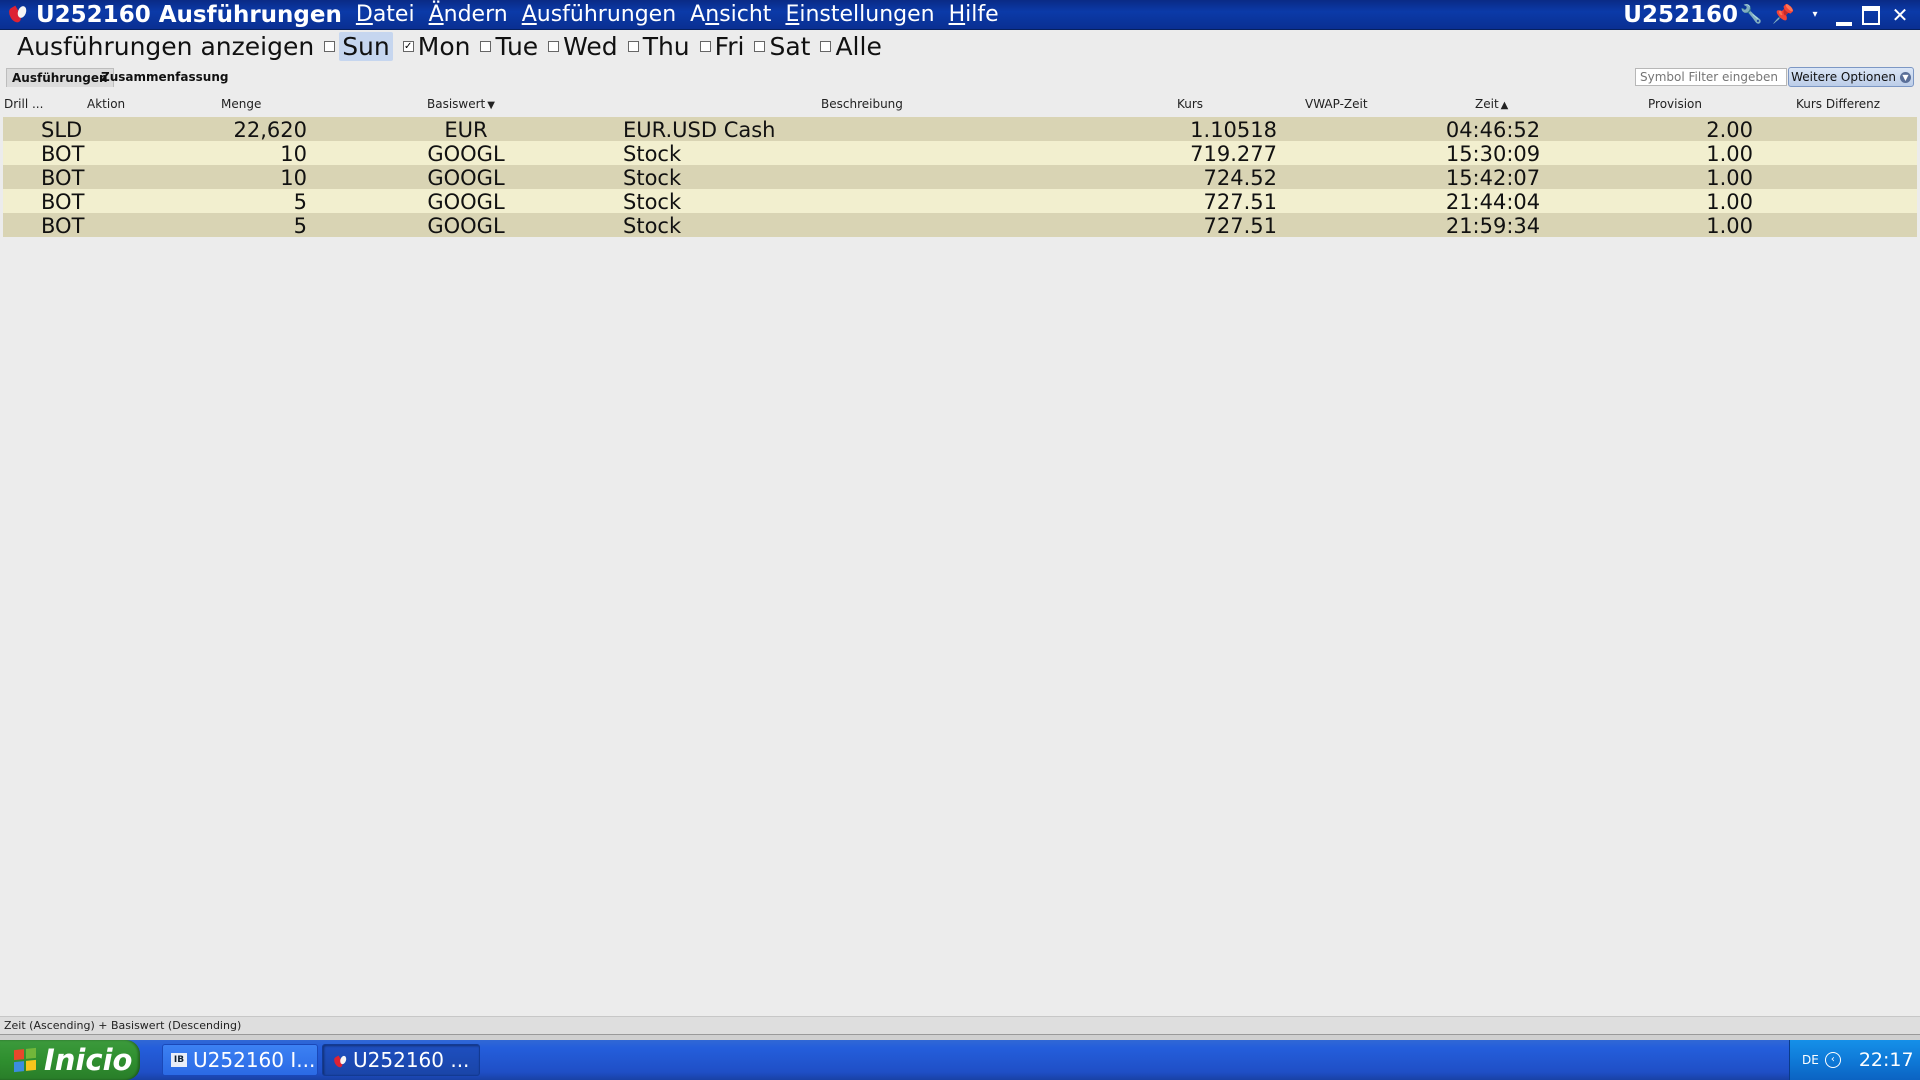  I want to click on table-row: BOT 5 GOOGL Stock 727.51 21:44:04 1.00, so click(960, 201).